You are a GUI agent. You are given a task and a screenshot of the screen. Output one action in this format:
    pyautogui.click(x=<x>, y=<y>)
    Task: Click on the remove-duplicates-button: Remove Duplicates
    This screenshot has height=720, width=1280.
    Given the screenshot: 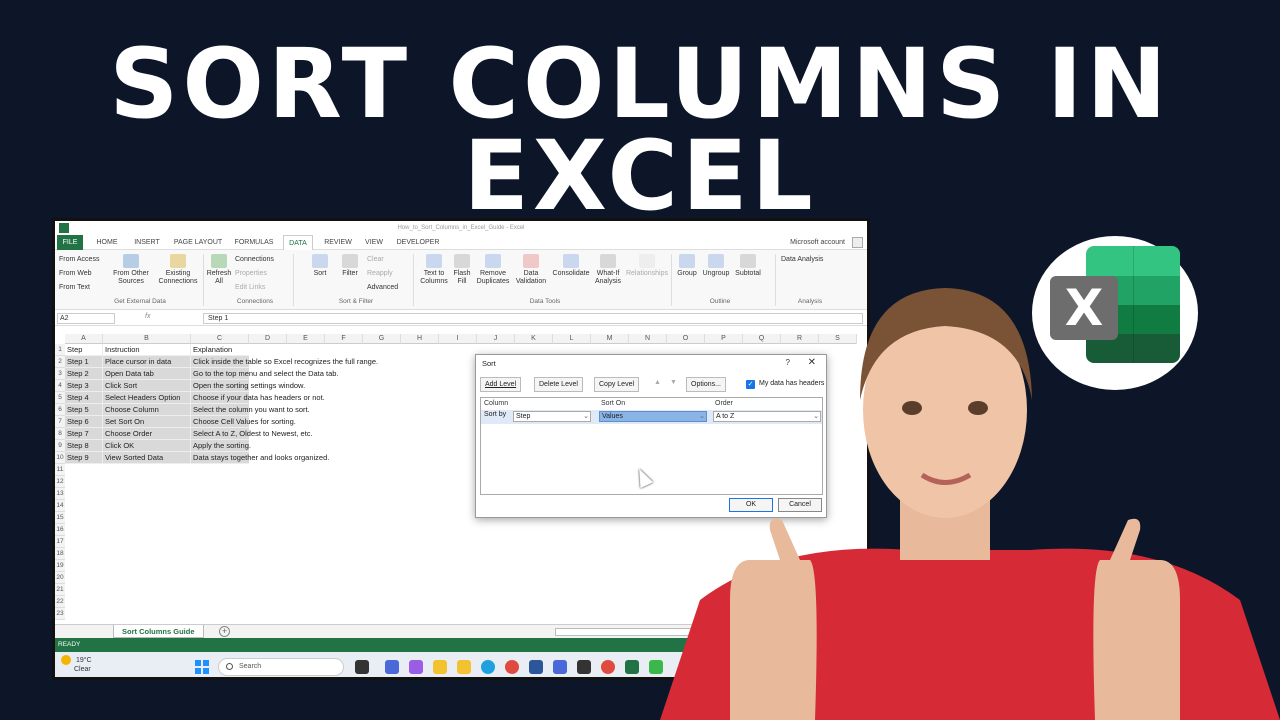 What is the action you would take?
    pyautogui.click(x=493, y=270)
    